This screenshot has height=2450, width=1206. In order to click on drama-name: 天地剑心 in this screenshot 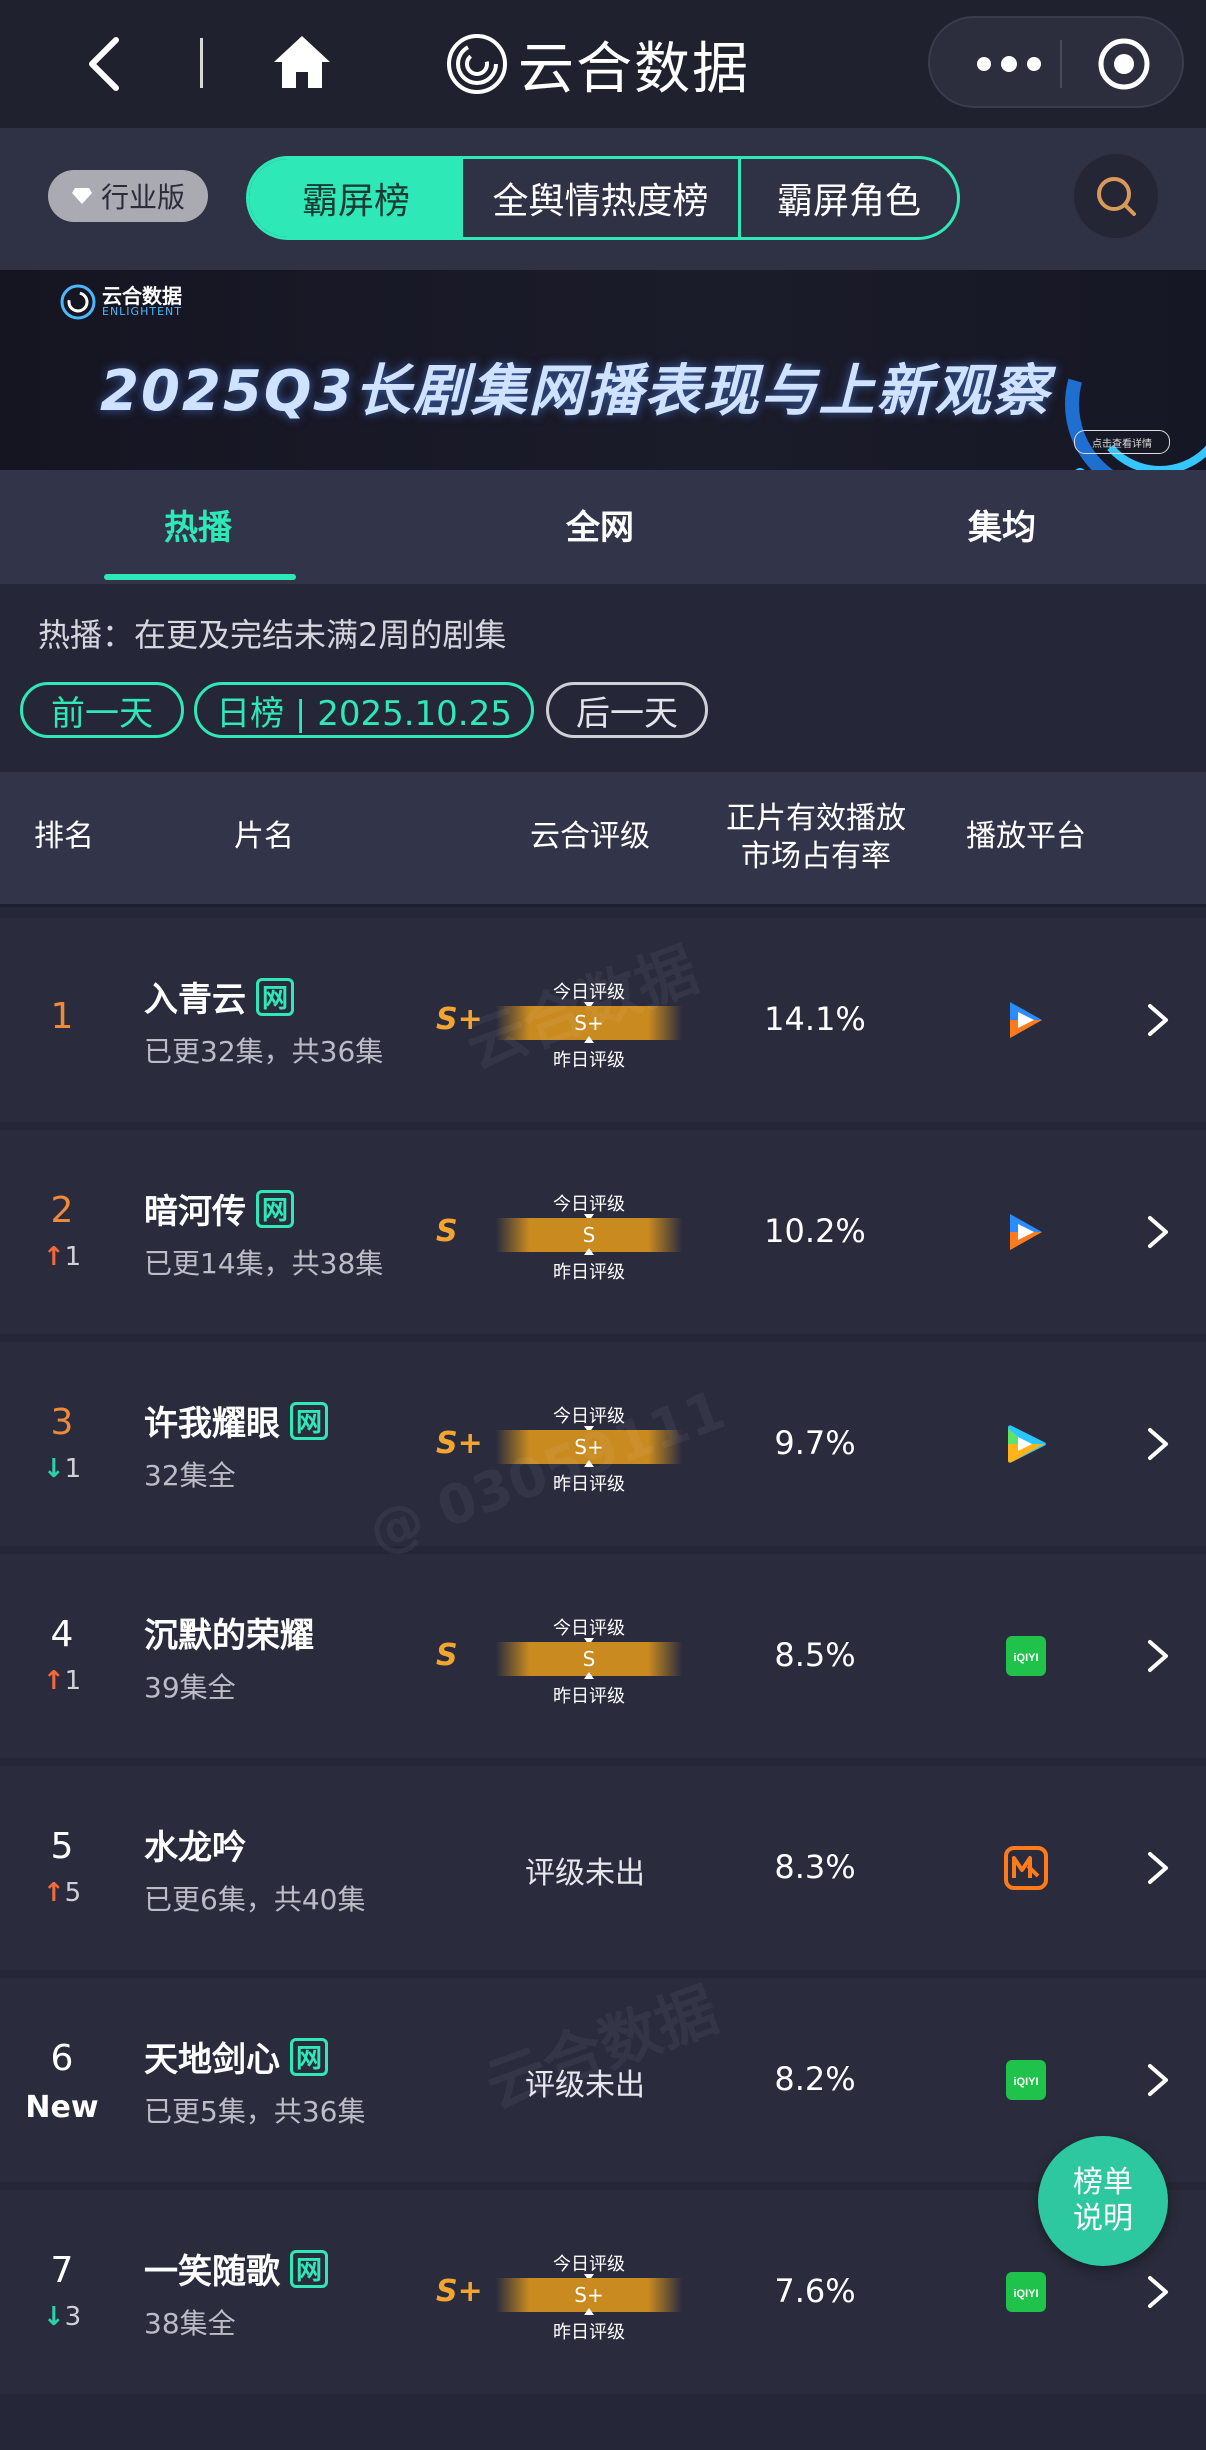, I will do `click(212, 2060)`.